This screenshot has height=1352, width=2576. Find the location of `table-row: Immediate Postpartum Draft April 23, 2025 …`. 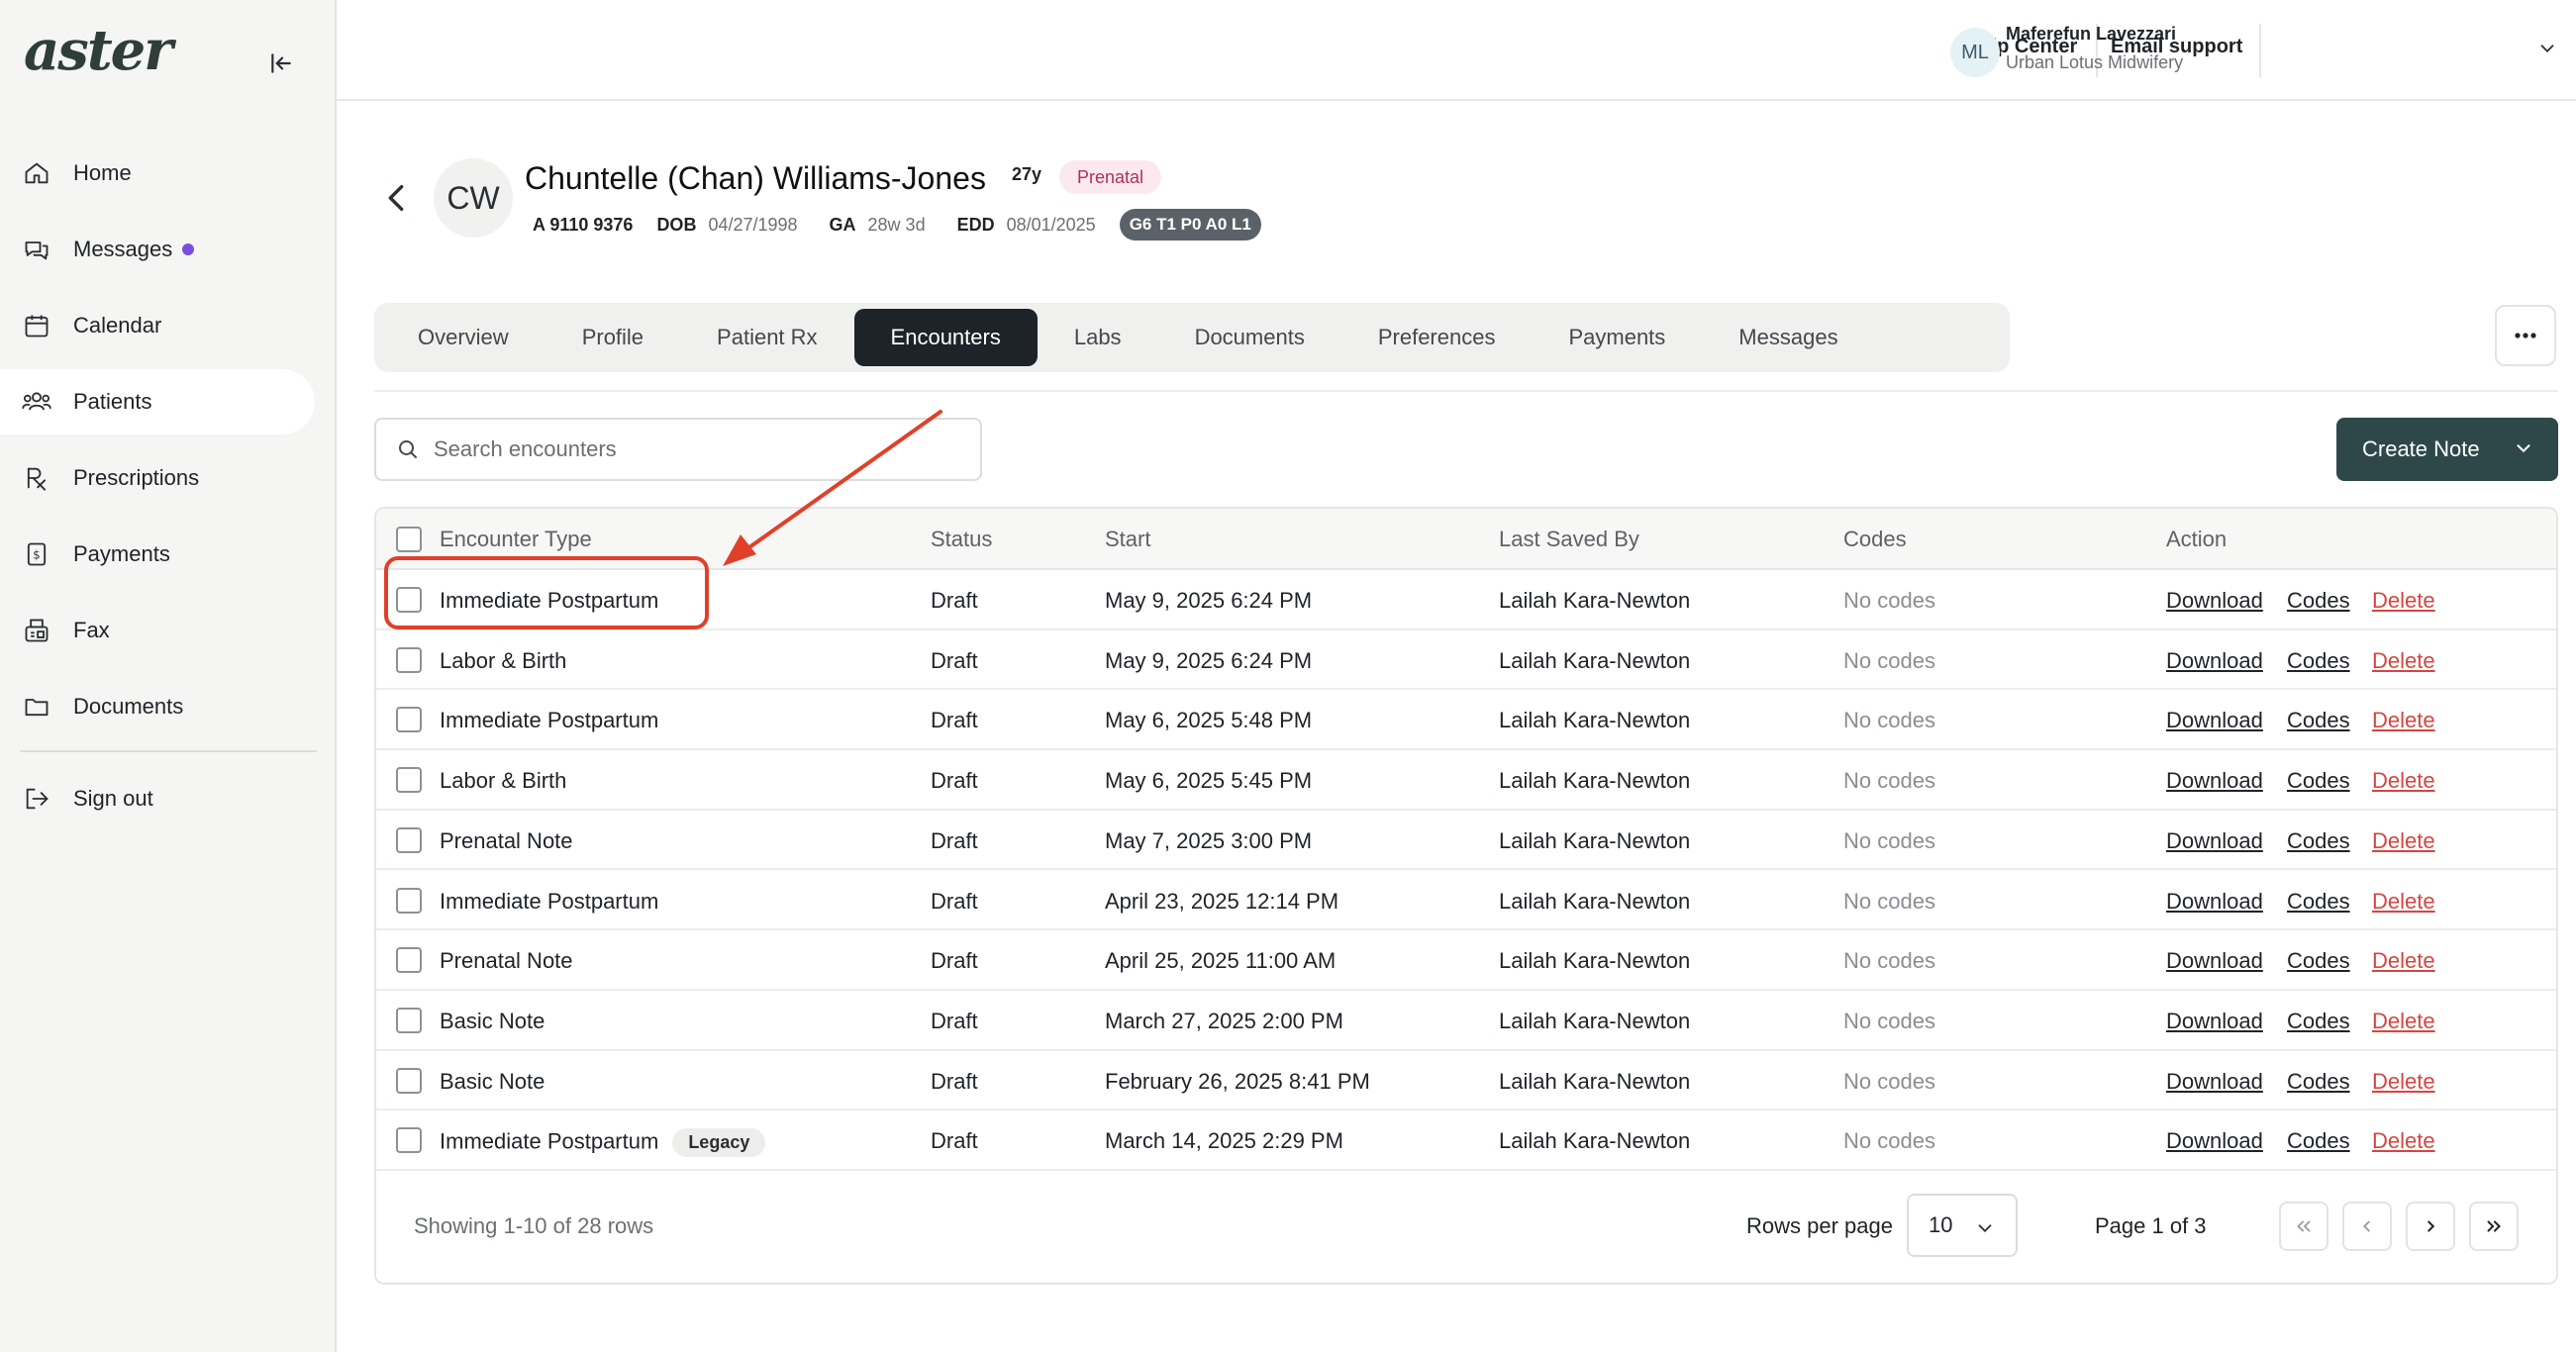

table-row: Immediate Postpartum Draft April 23, 2025 … is located at coordinates (1466, 901).